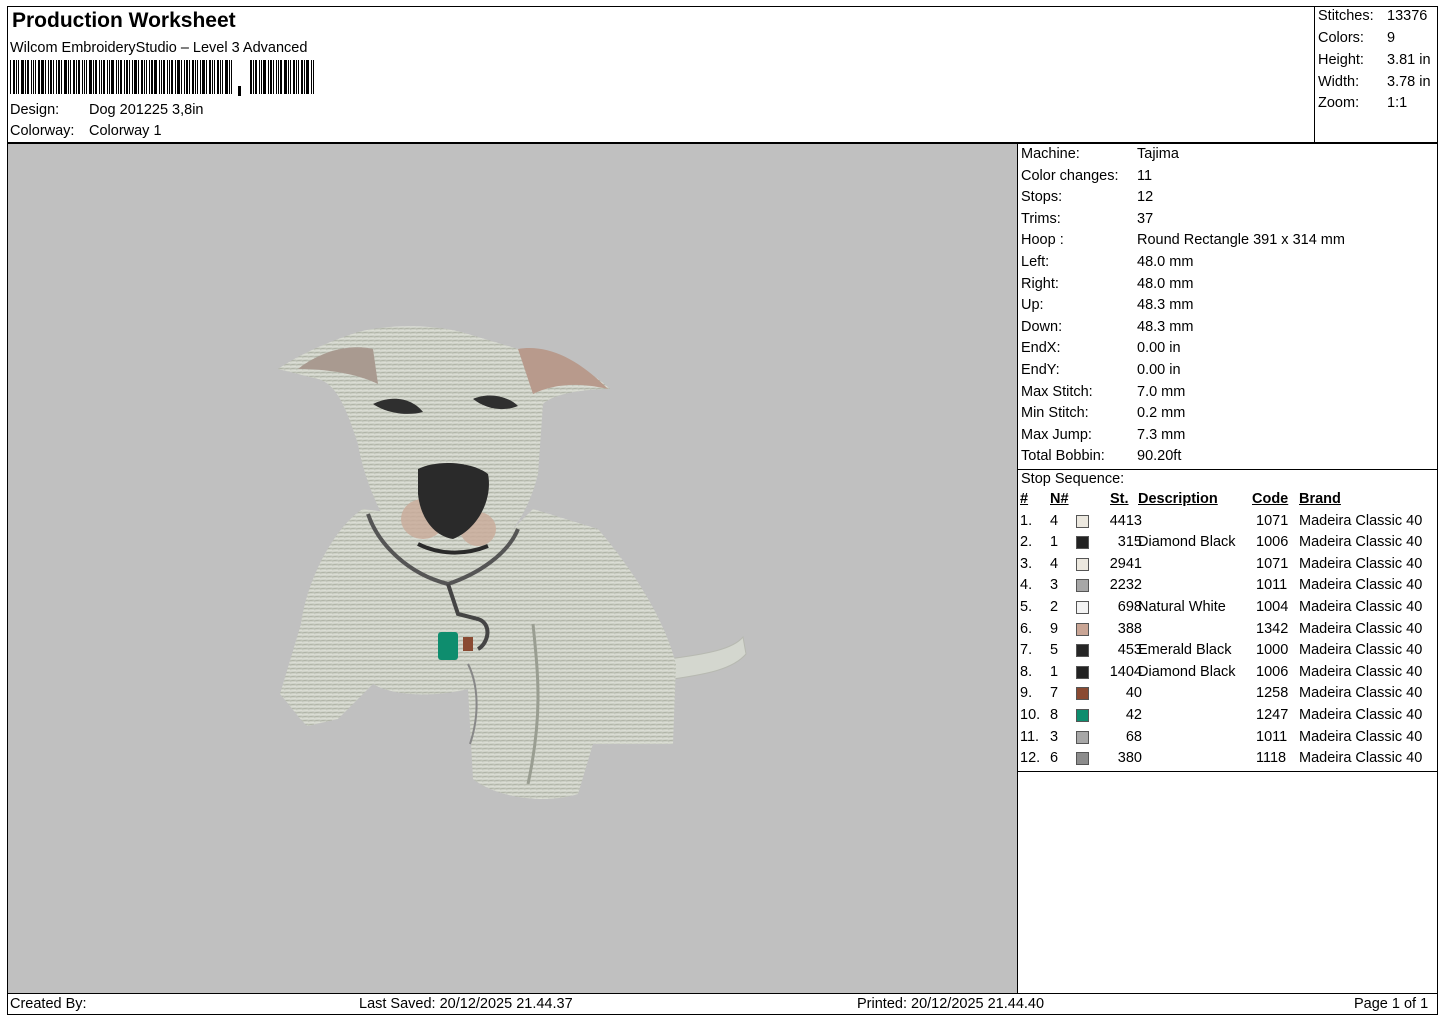  What do you see at coordinates (35, 110) in the screenshot?
I see `design-label: Design:` at bounding box center [35, 110].